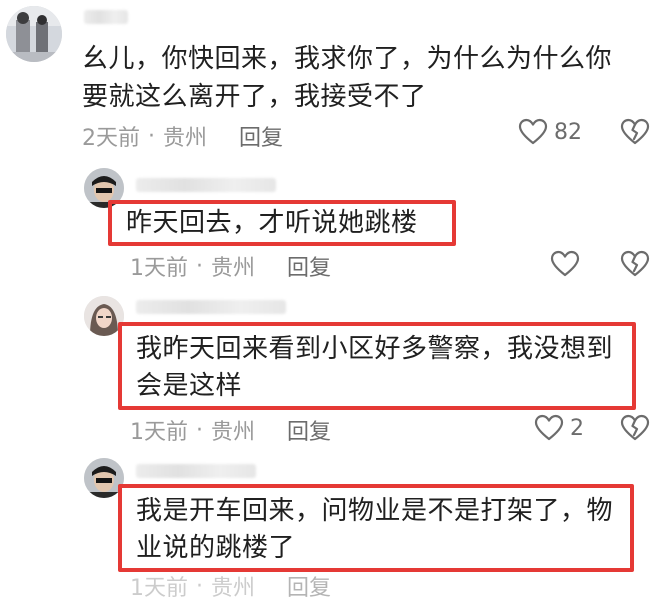  I want to click on comment-meta: 2天前 · 贵州 回复, so click(182, 136).